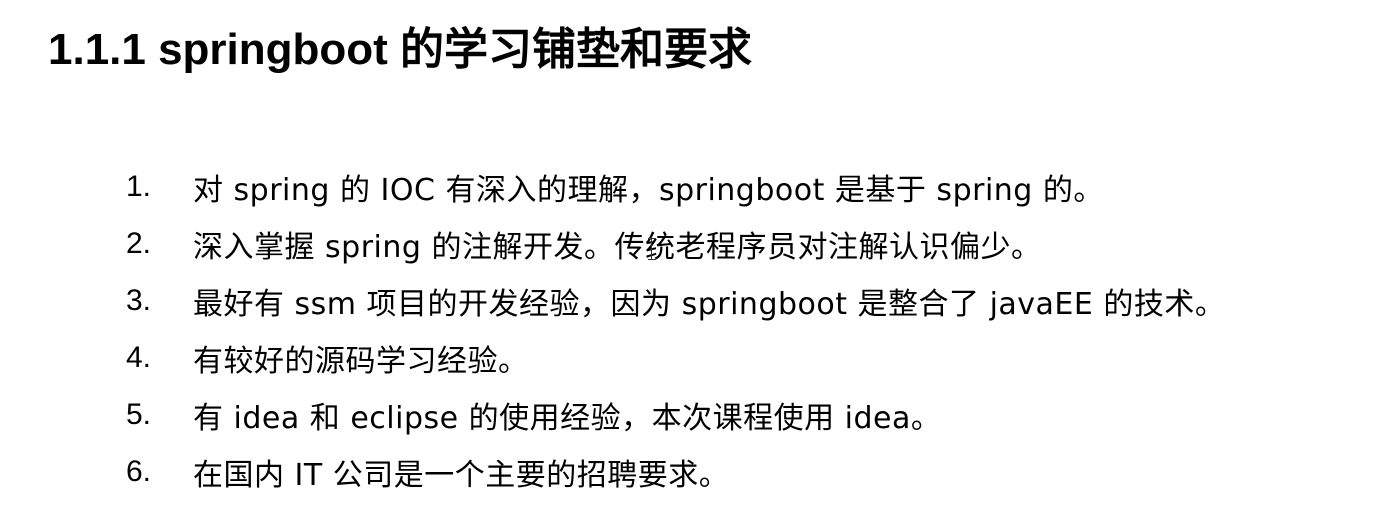 This screenshot has width=1390, height=512. What do you see at coordinates (461, 475) in the screenshot?
I see `list-item-text: 在国内 IT 公司是一个主要的招聘要求。` at bounding box center [461, 475].